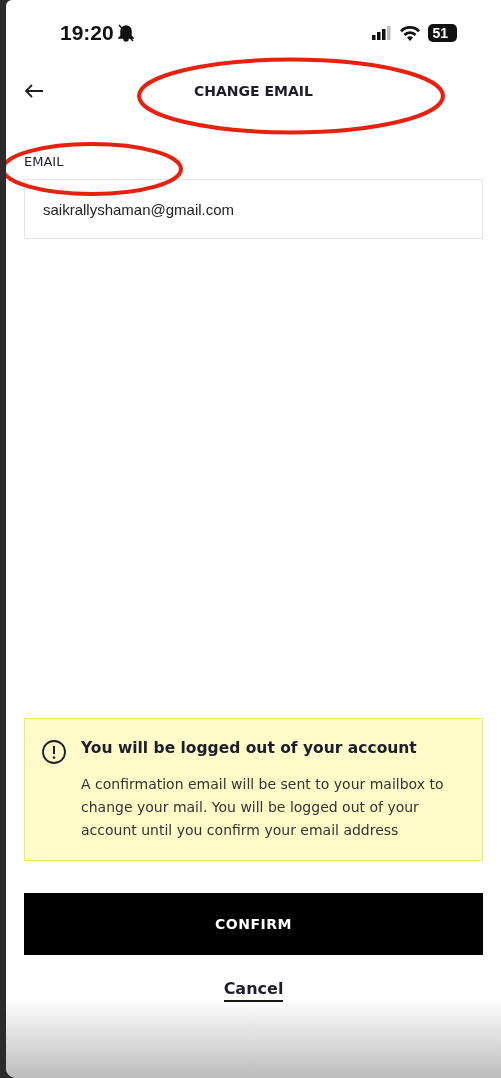  Describe the element at coordinates (44, 161) in the screenshot. I see `email-label: EMAIL` at that location.